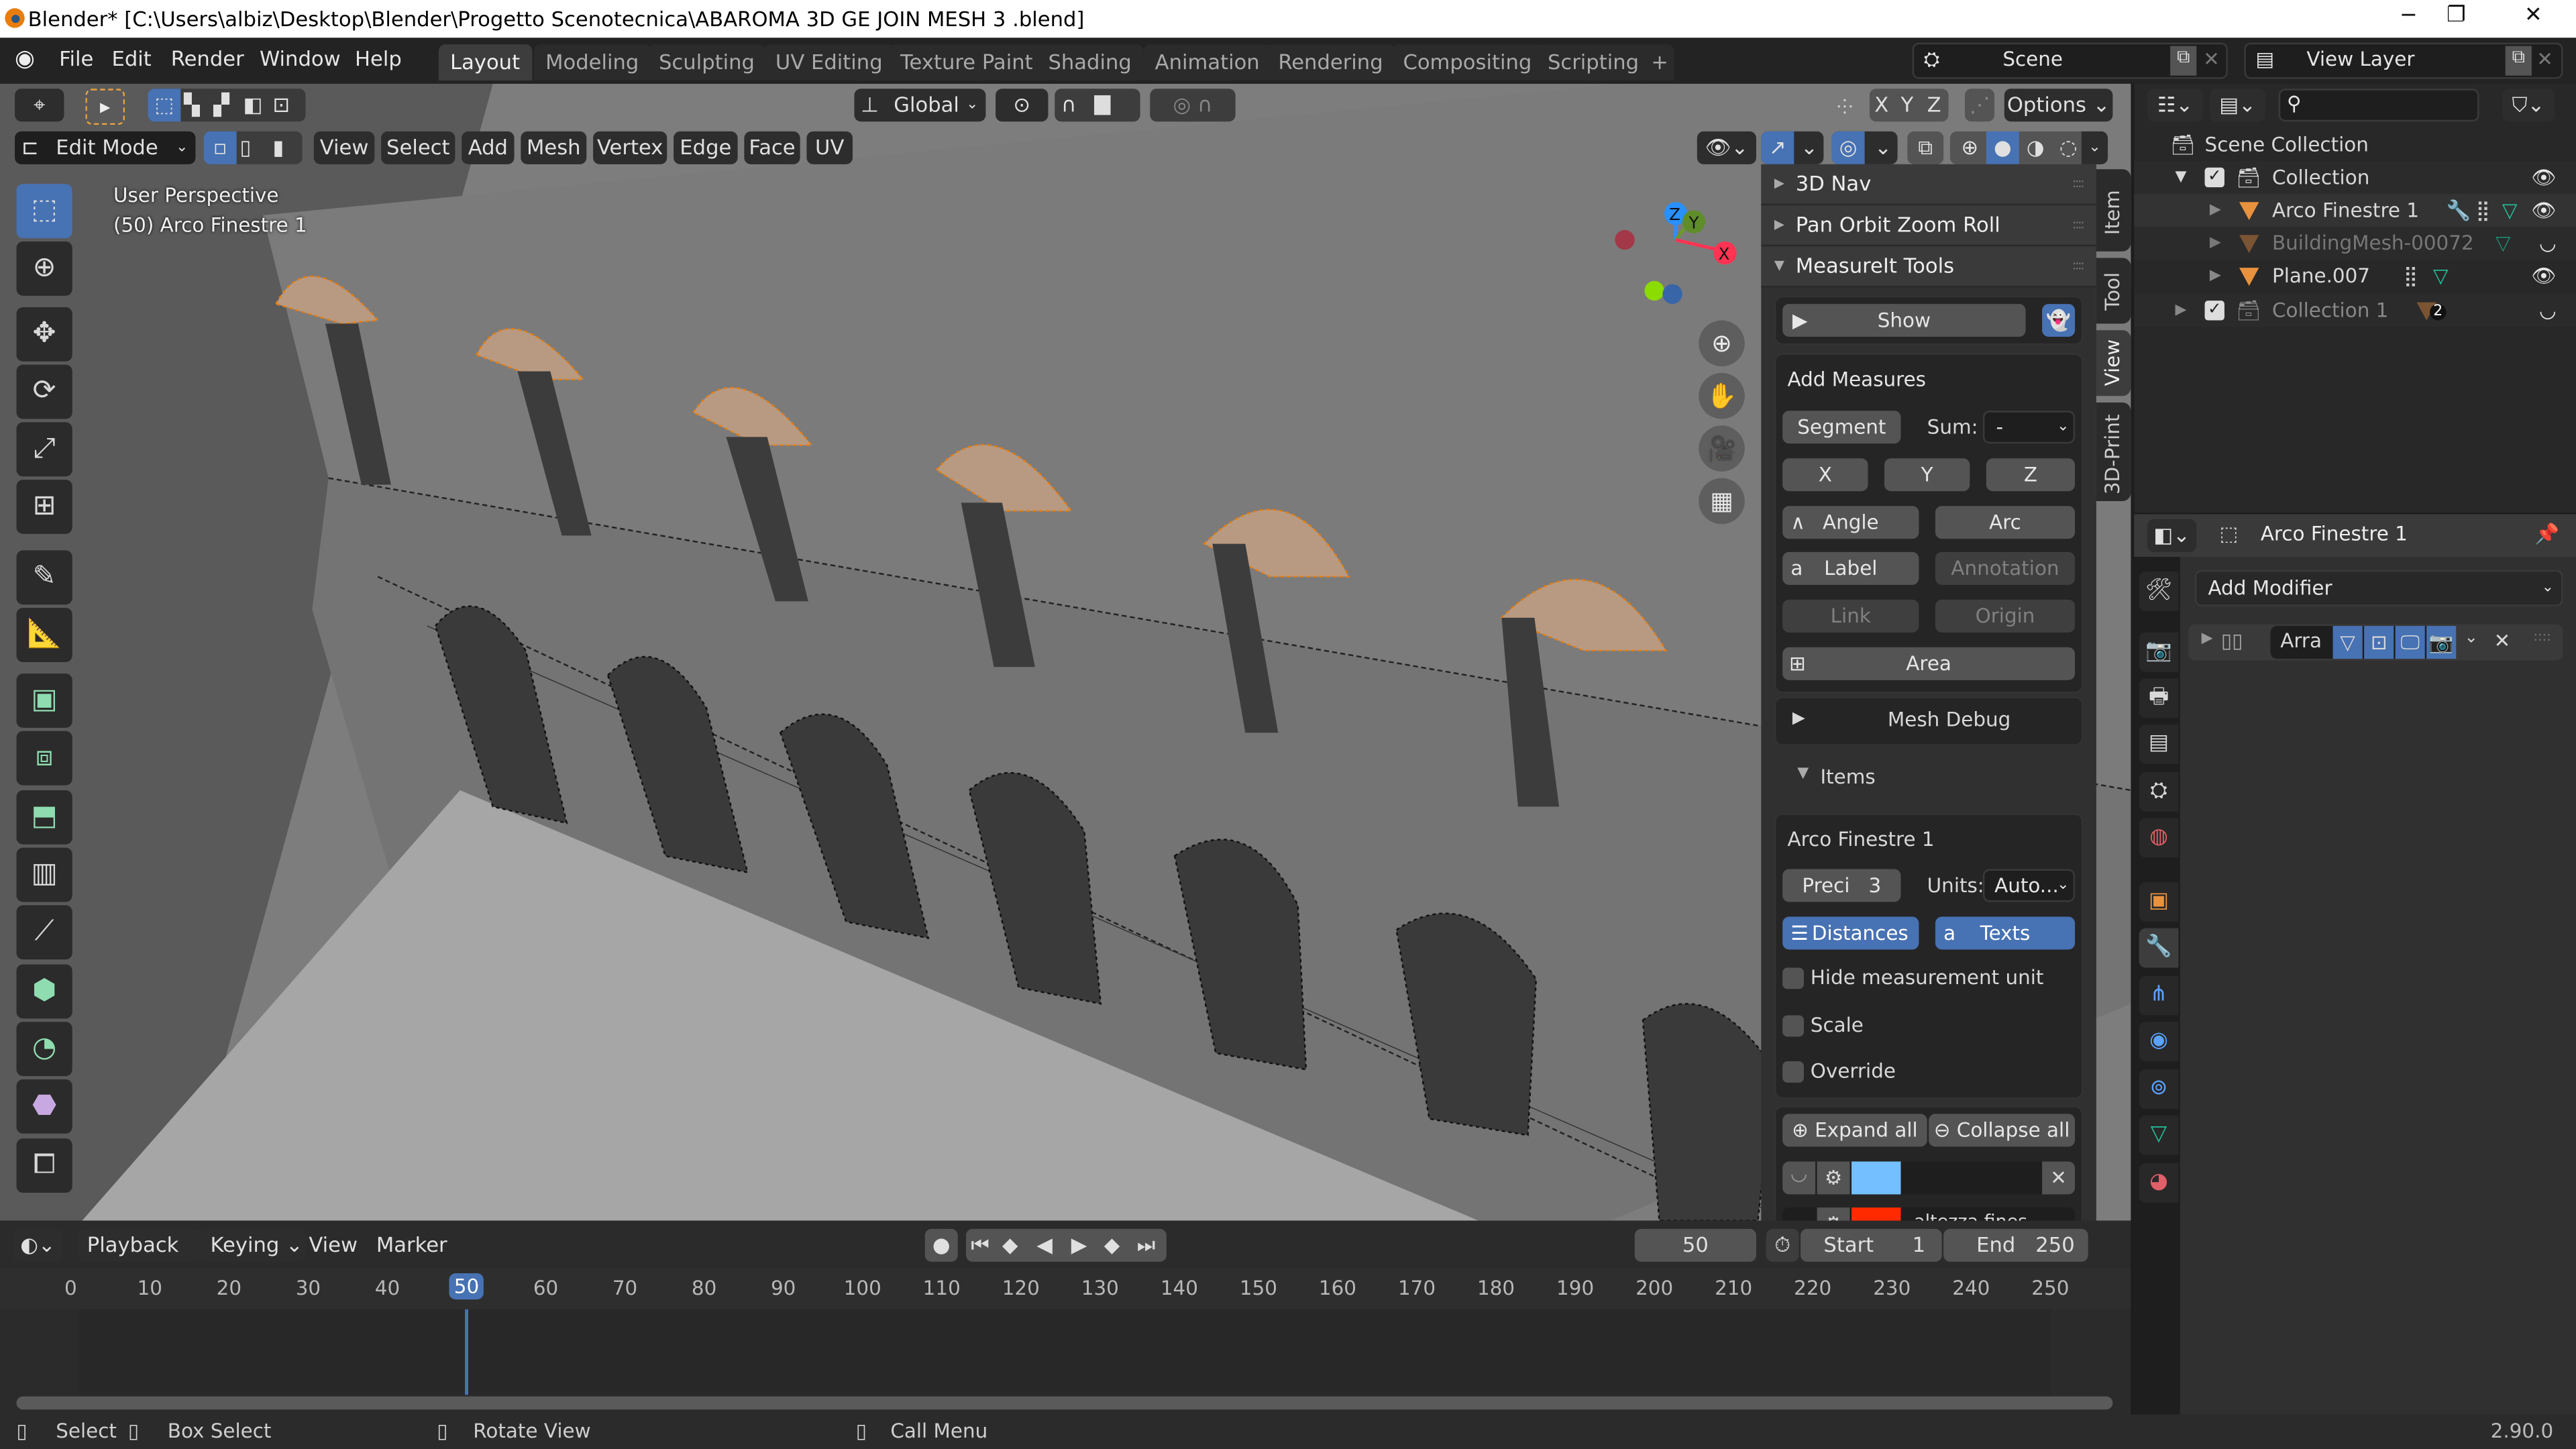 Image resolution: width=2576 pixels, height=1449 pixels. Describe the element at coordinates (2159, 652) in the screenshot. I see `properties-tab-render: 📷` at that location.